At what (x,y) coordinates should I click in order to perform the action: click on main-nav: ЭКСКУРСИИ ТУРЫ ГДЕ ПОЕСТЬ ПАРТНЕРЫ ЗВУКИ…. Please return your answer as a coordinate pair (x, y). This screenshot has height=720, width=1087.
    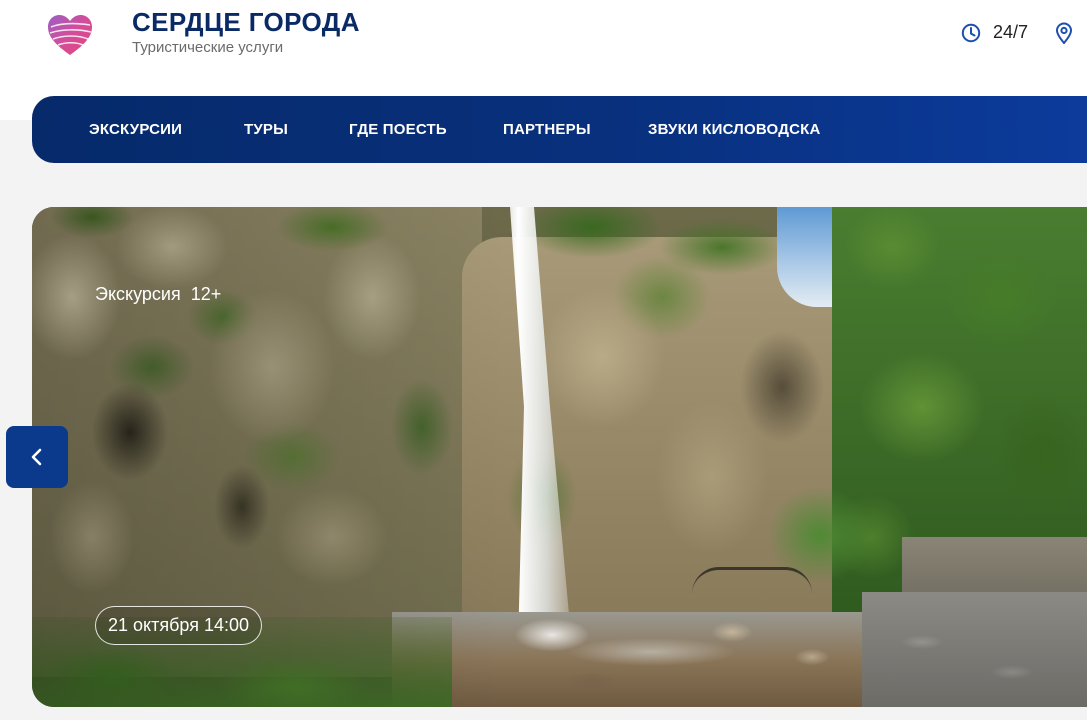
    Looking at the image, I should click on (559, 129).